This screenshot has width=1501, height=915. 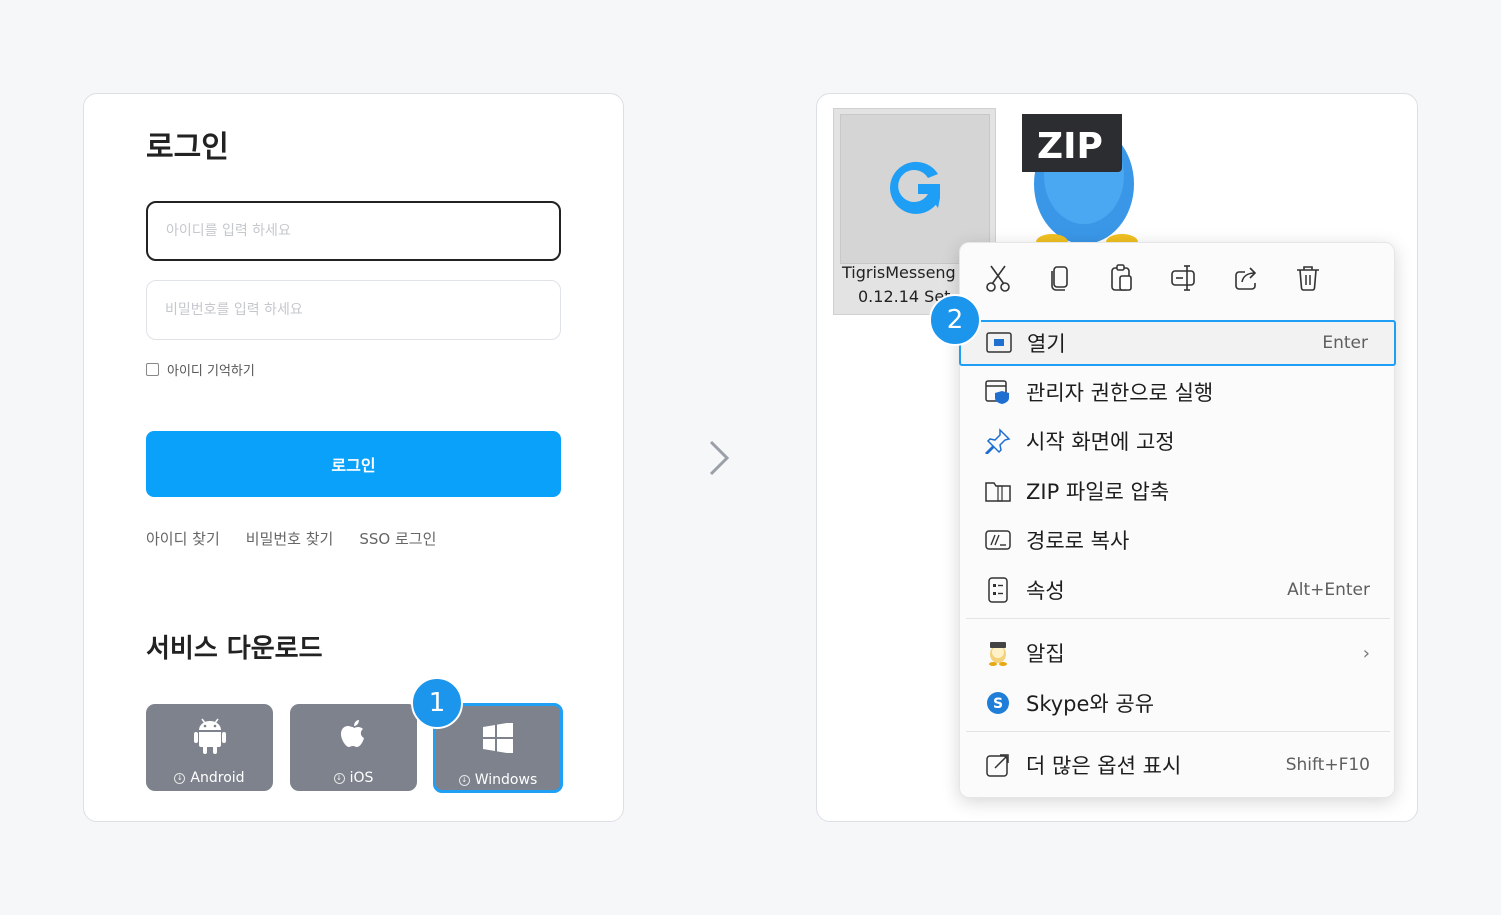 I want to click on windows-icon, so click(x=498, y=738).